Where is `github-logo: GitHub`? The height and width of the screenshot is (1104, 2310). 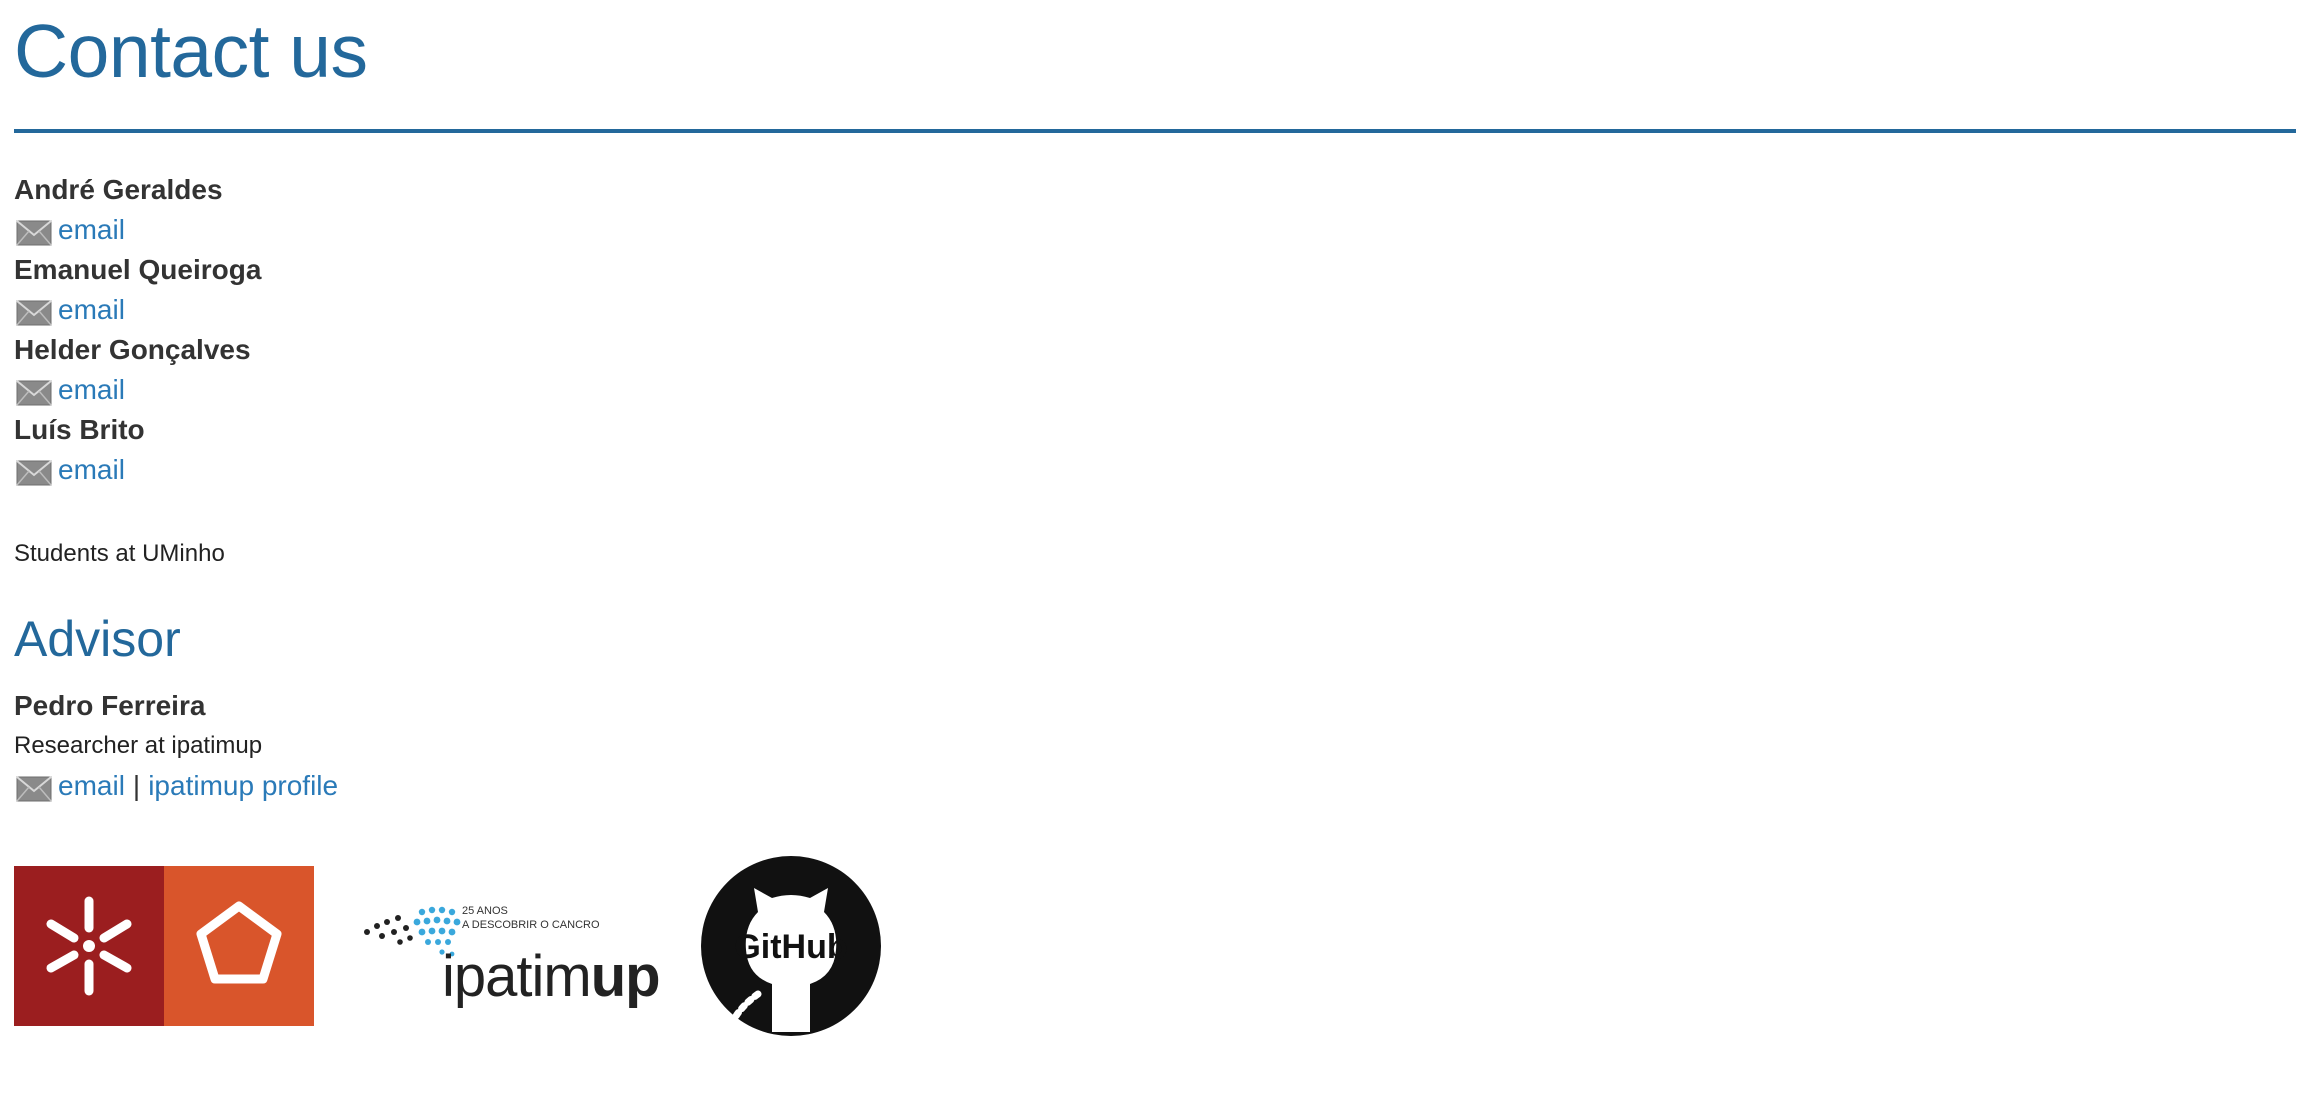 github-logo: GitHub is located at coordinates (791, 946).